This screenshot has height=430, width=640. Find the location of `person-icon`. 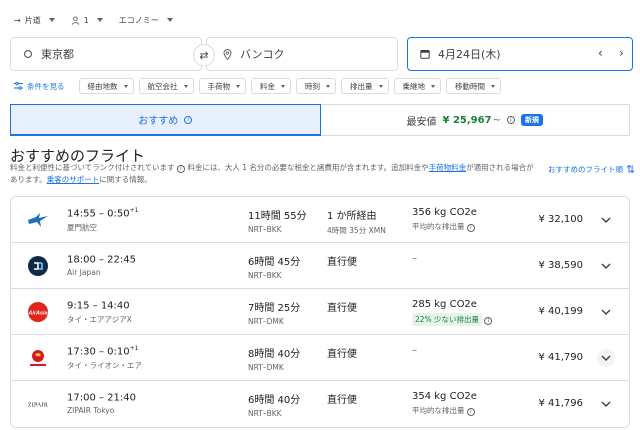

person-icon is located at coordinates (75, 20).